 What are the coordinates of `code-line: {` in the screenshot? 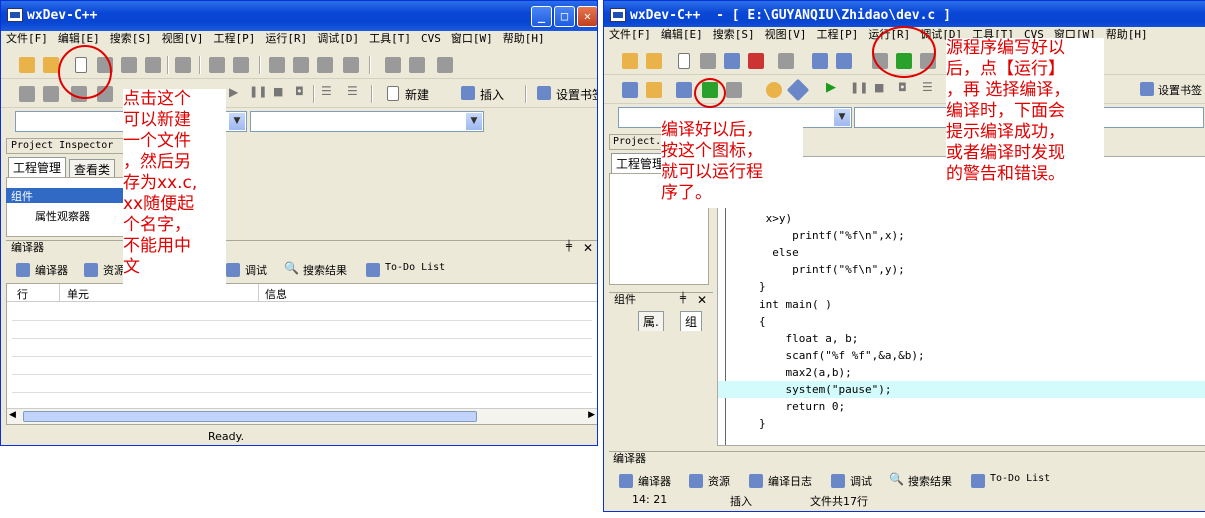 It's located at (961, 321).